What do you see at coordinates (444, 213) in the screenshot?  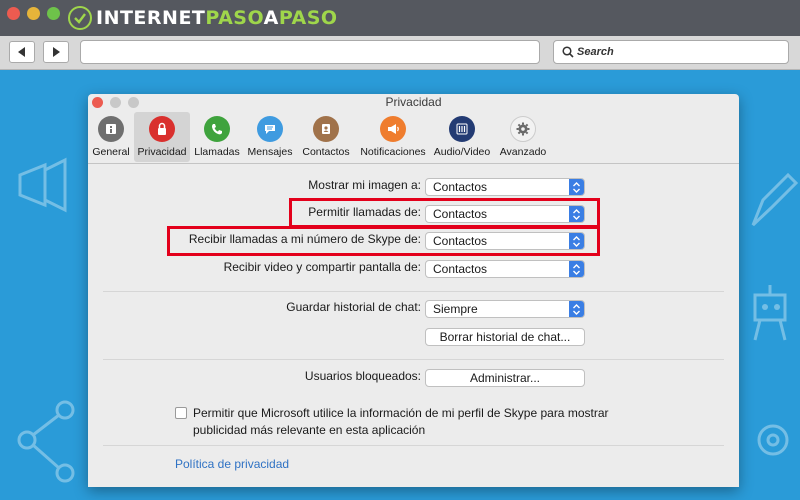 I see `highlight-box-allow-calls` at bounding box center [444, 213].